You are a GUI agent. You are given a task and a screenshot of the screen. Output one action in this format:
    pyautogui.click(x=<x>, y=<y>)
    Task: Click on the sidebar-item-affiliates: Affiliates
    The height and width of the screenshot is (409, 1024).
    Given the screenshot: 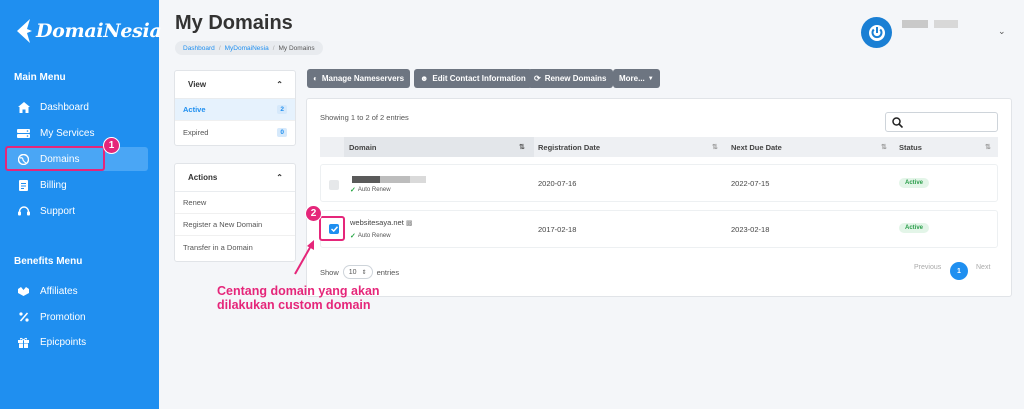 What is the action you would take?
    pyautogui.click(x=77, y=291)
    